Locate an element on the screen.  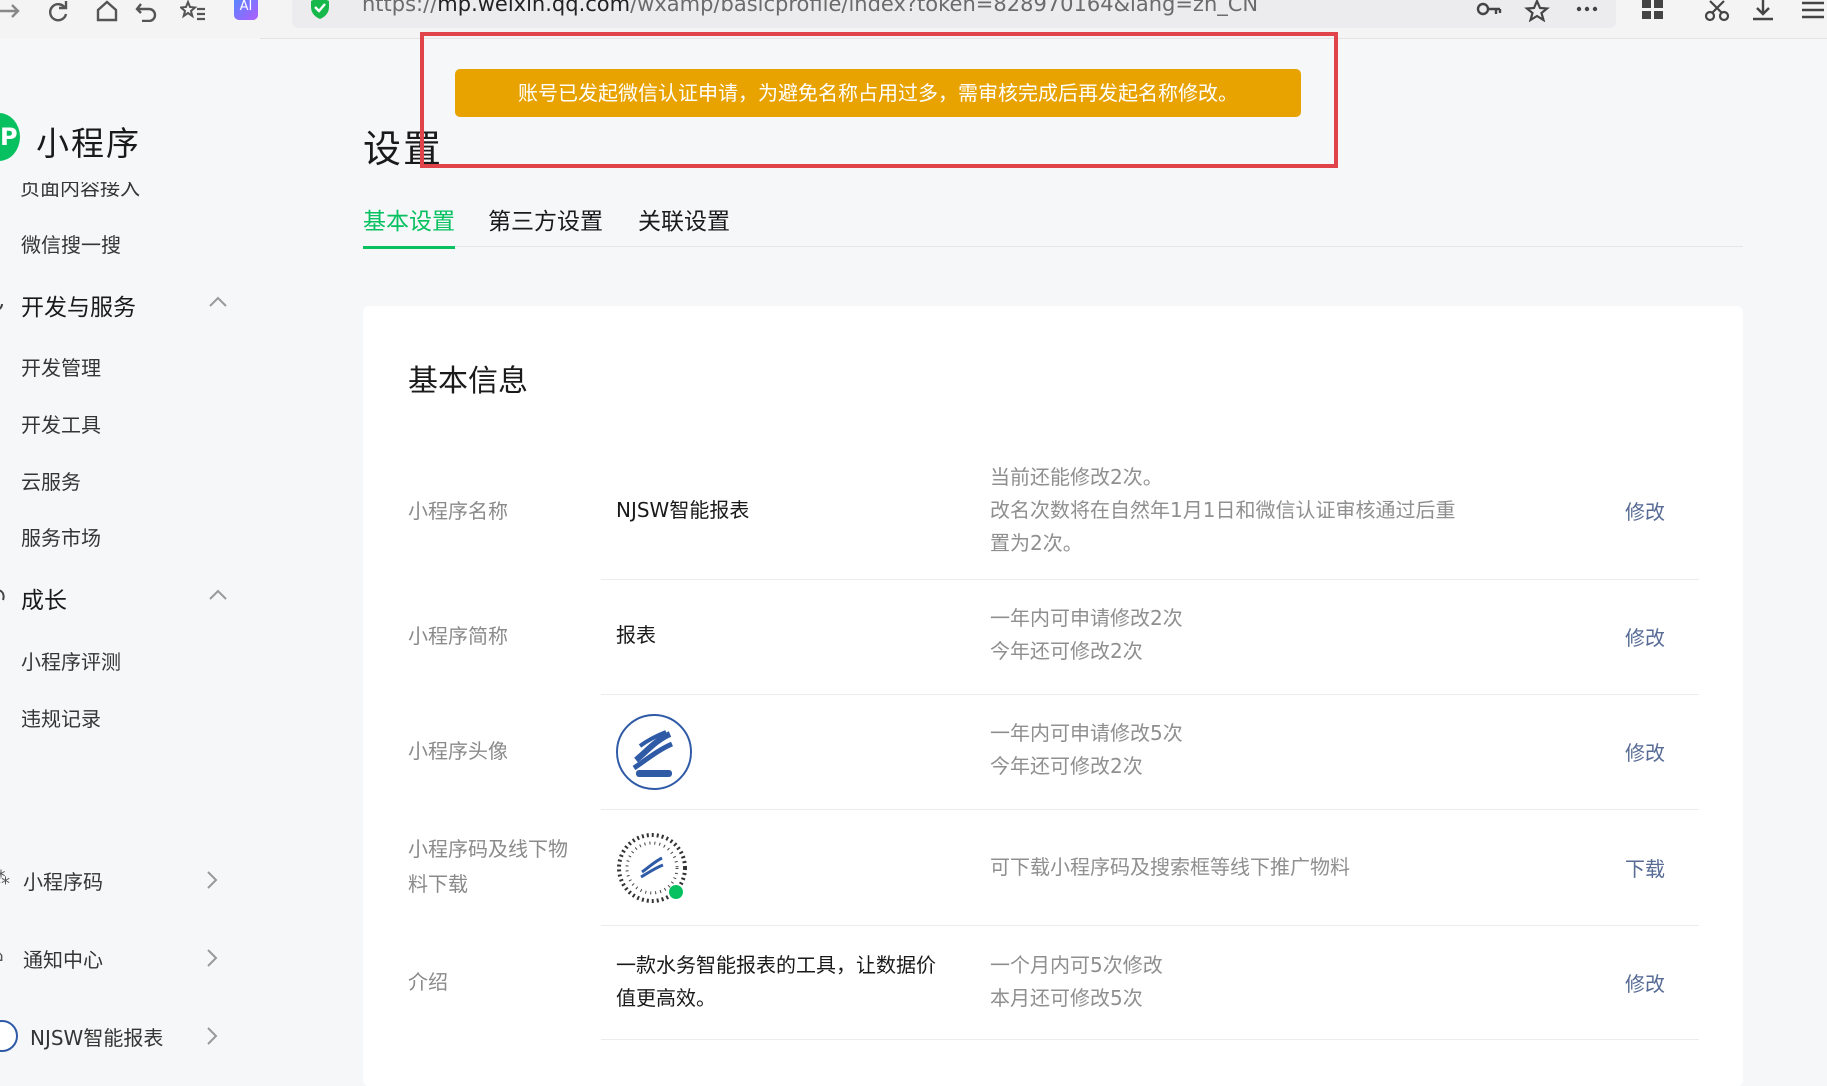
sidebar-group-dev-service: 开发与服务 is located at coordinates (78, 305).